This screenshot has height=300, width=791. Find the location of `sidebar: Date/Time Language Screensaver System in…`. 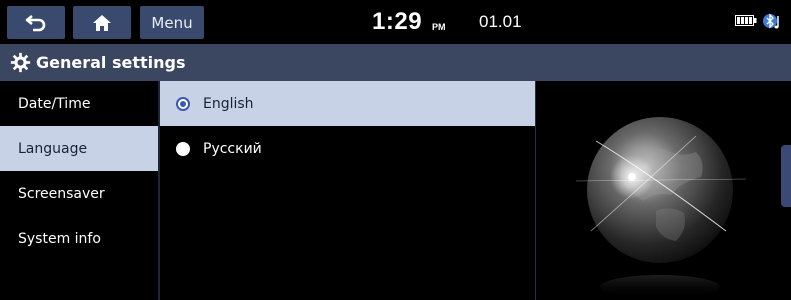

sidebar: Date/Time Language Screensaver System in… is located at coordinates (79, 190).